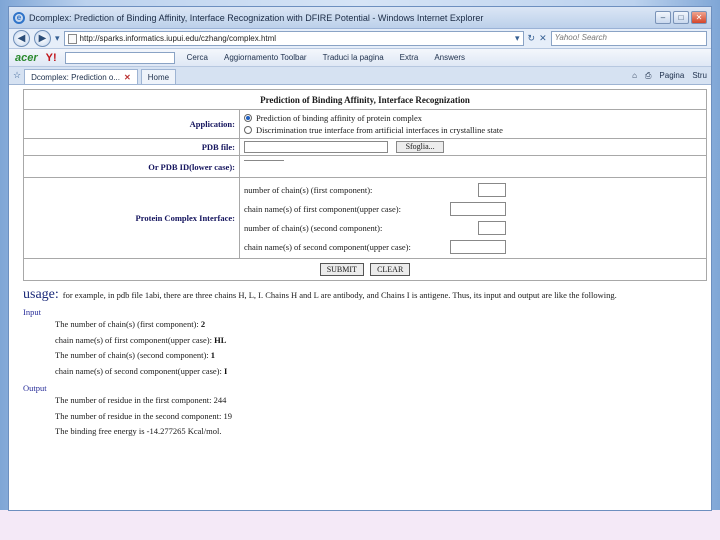  What do you see at coordinates (131, 218) in the screenshot?
I see `interface-label: Protein Complex Interface:` at bounding box center [131, 218].